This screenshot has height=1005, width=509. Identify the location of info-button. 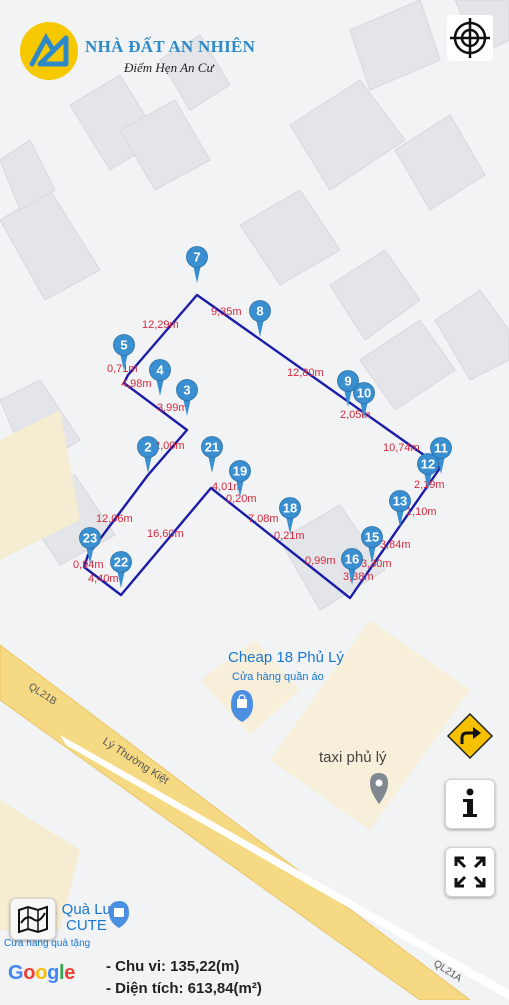
(470, 804).